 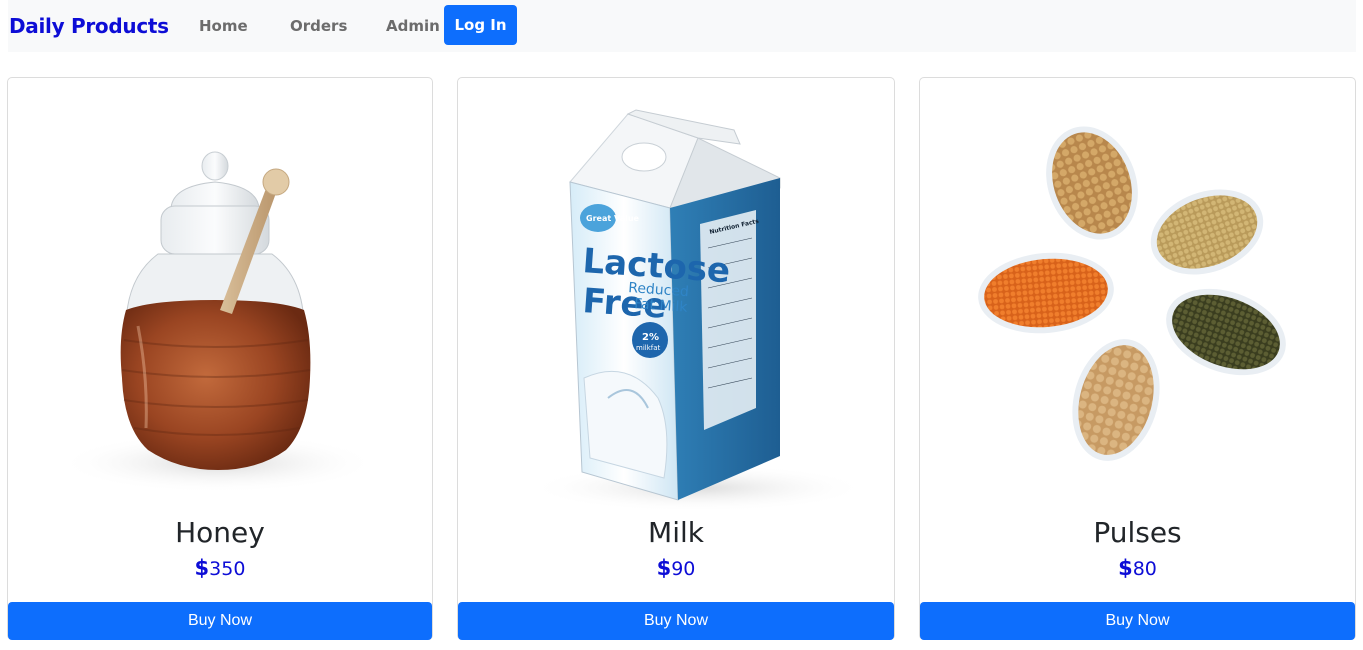 I want to click on login-button: Log In, so click(x=480, y=25).